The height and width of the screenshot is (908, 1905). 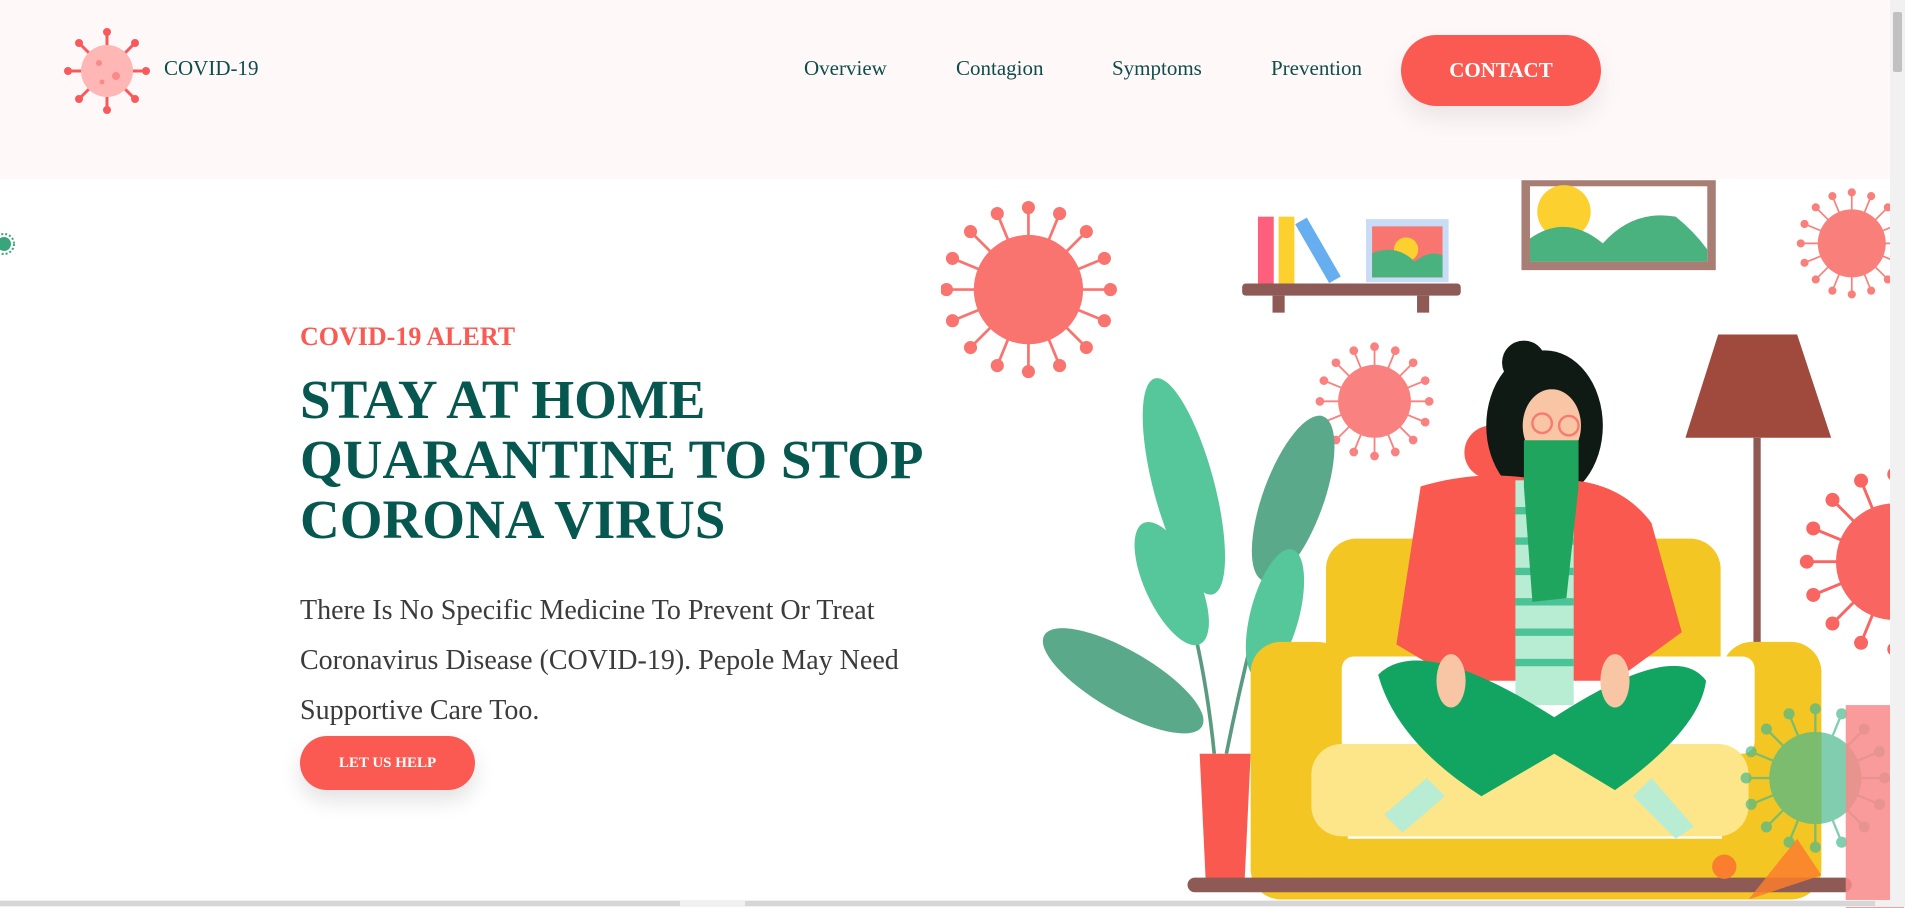 I want to click on horizontal-scrollbar, so click(x=945, y=903).